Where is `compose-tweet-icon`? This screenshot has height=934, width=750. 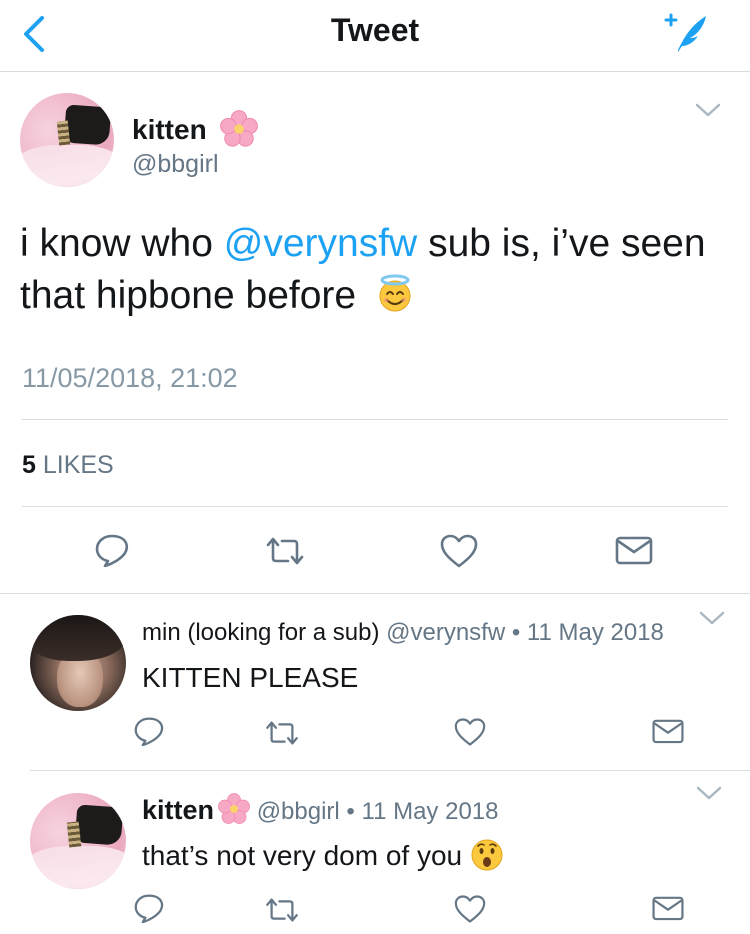
compose-tweet-icon is located at coordinates (685, 32).